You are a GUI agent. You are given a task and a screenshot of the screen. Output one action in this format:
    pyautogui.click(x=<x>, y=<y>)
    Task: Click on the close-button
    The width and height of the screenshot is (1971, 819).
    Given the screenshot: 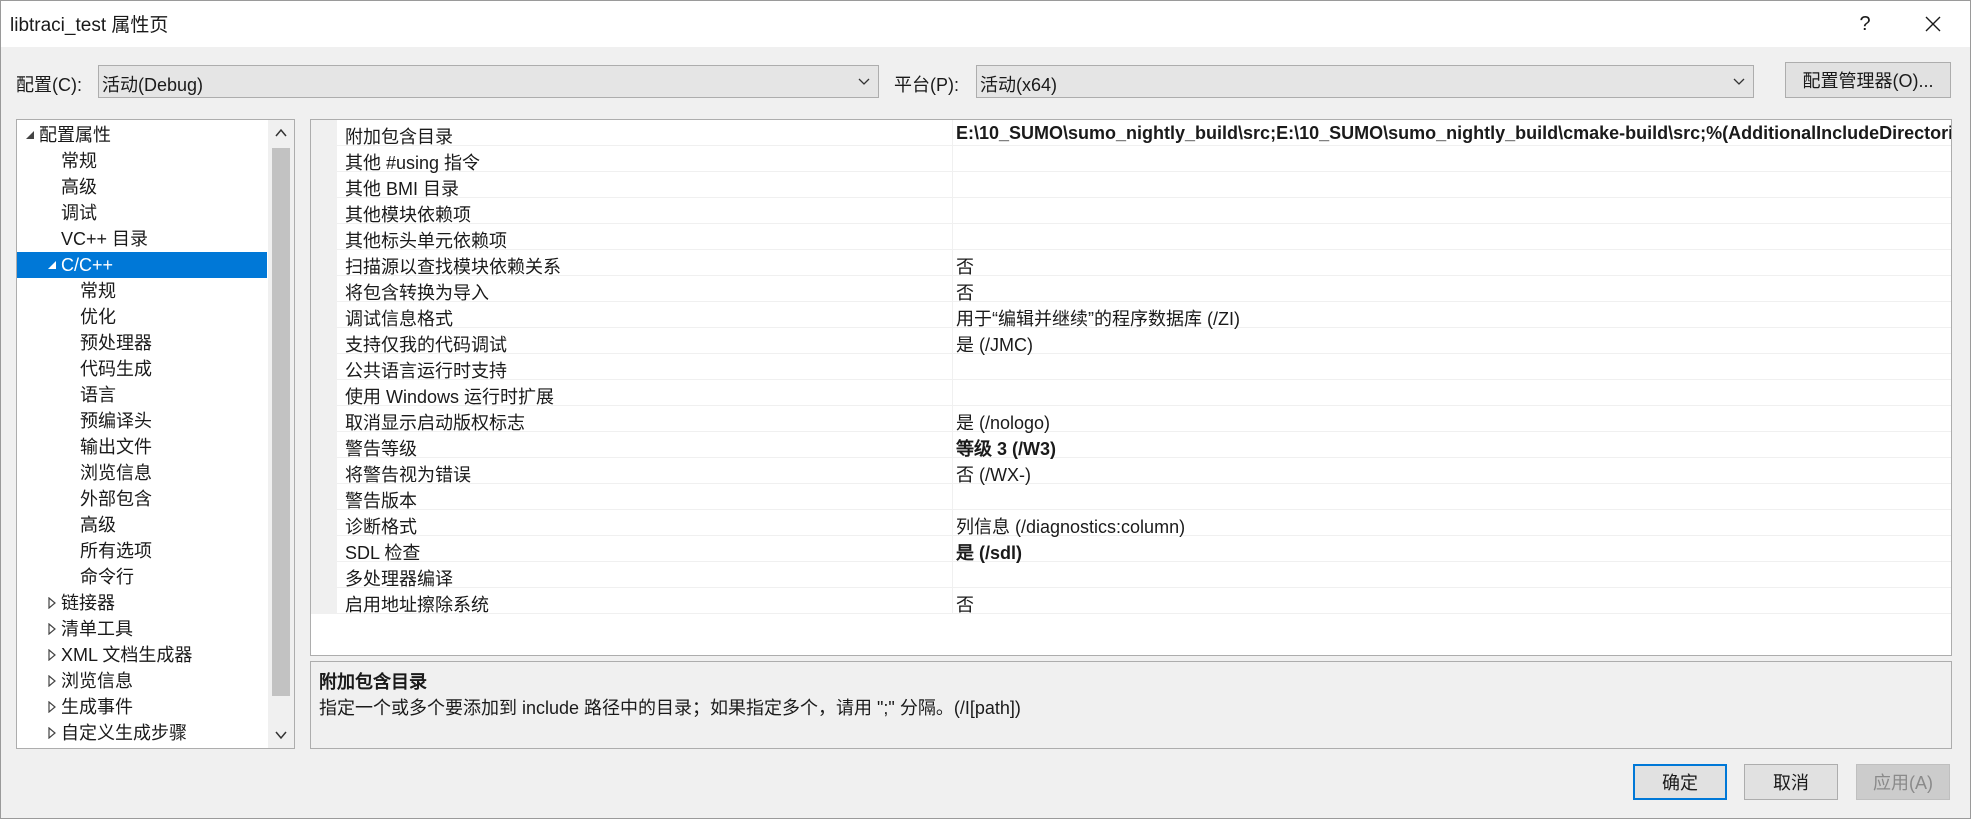 What is the action you would take?
    pyautogui.click(x=1933, y=24)
    